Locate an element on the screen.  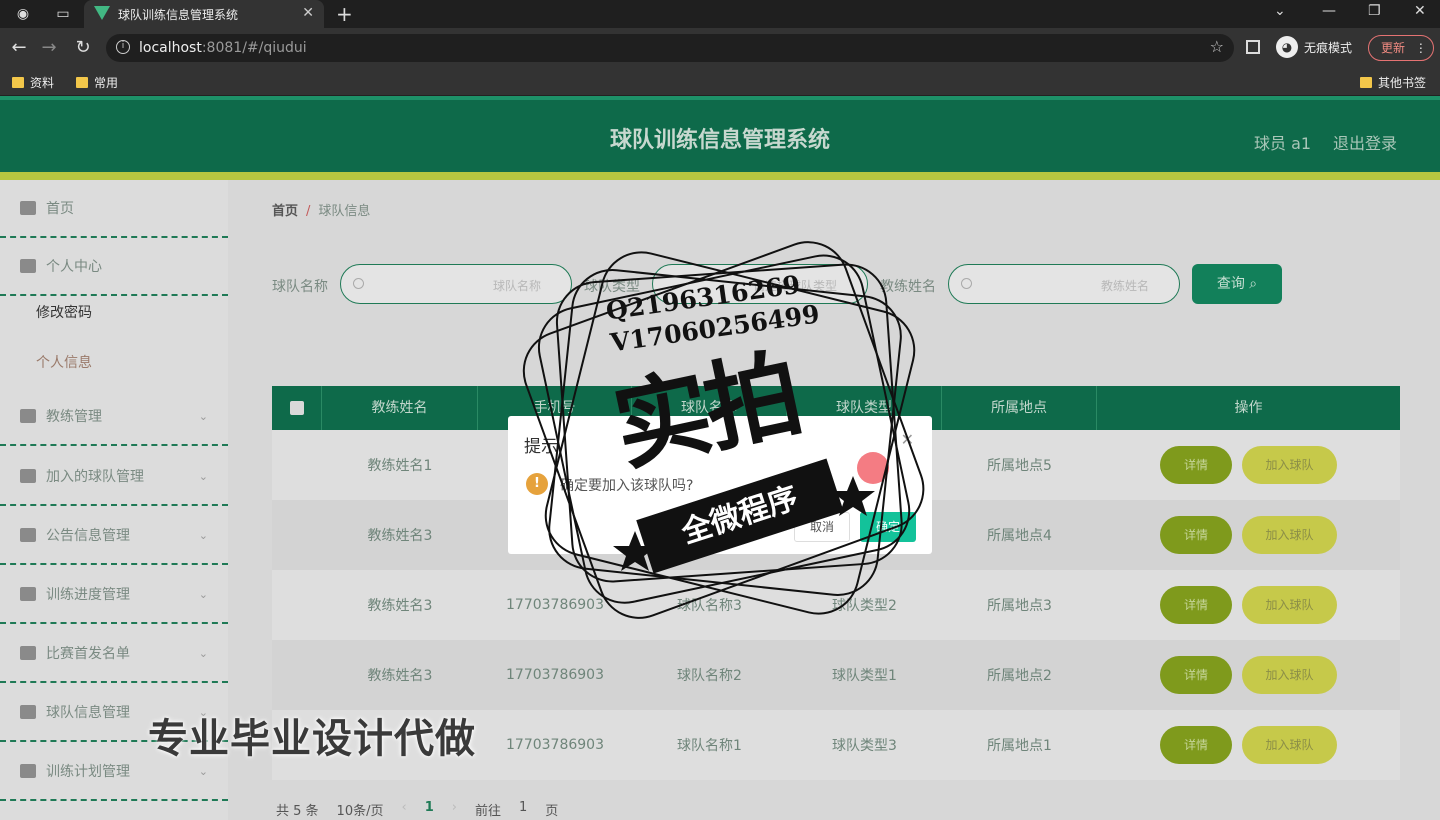
grid-icon is located at coordinates (28, 594).